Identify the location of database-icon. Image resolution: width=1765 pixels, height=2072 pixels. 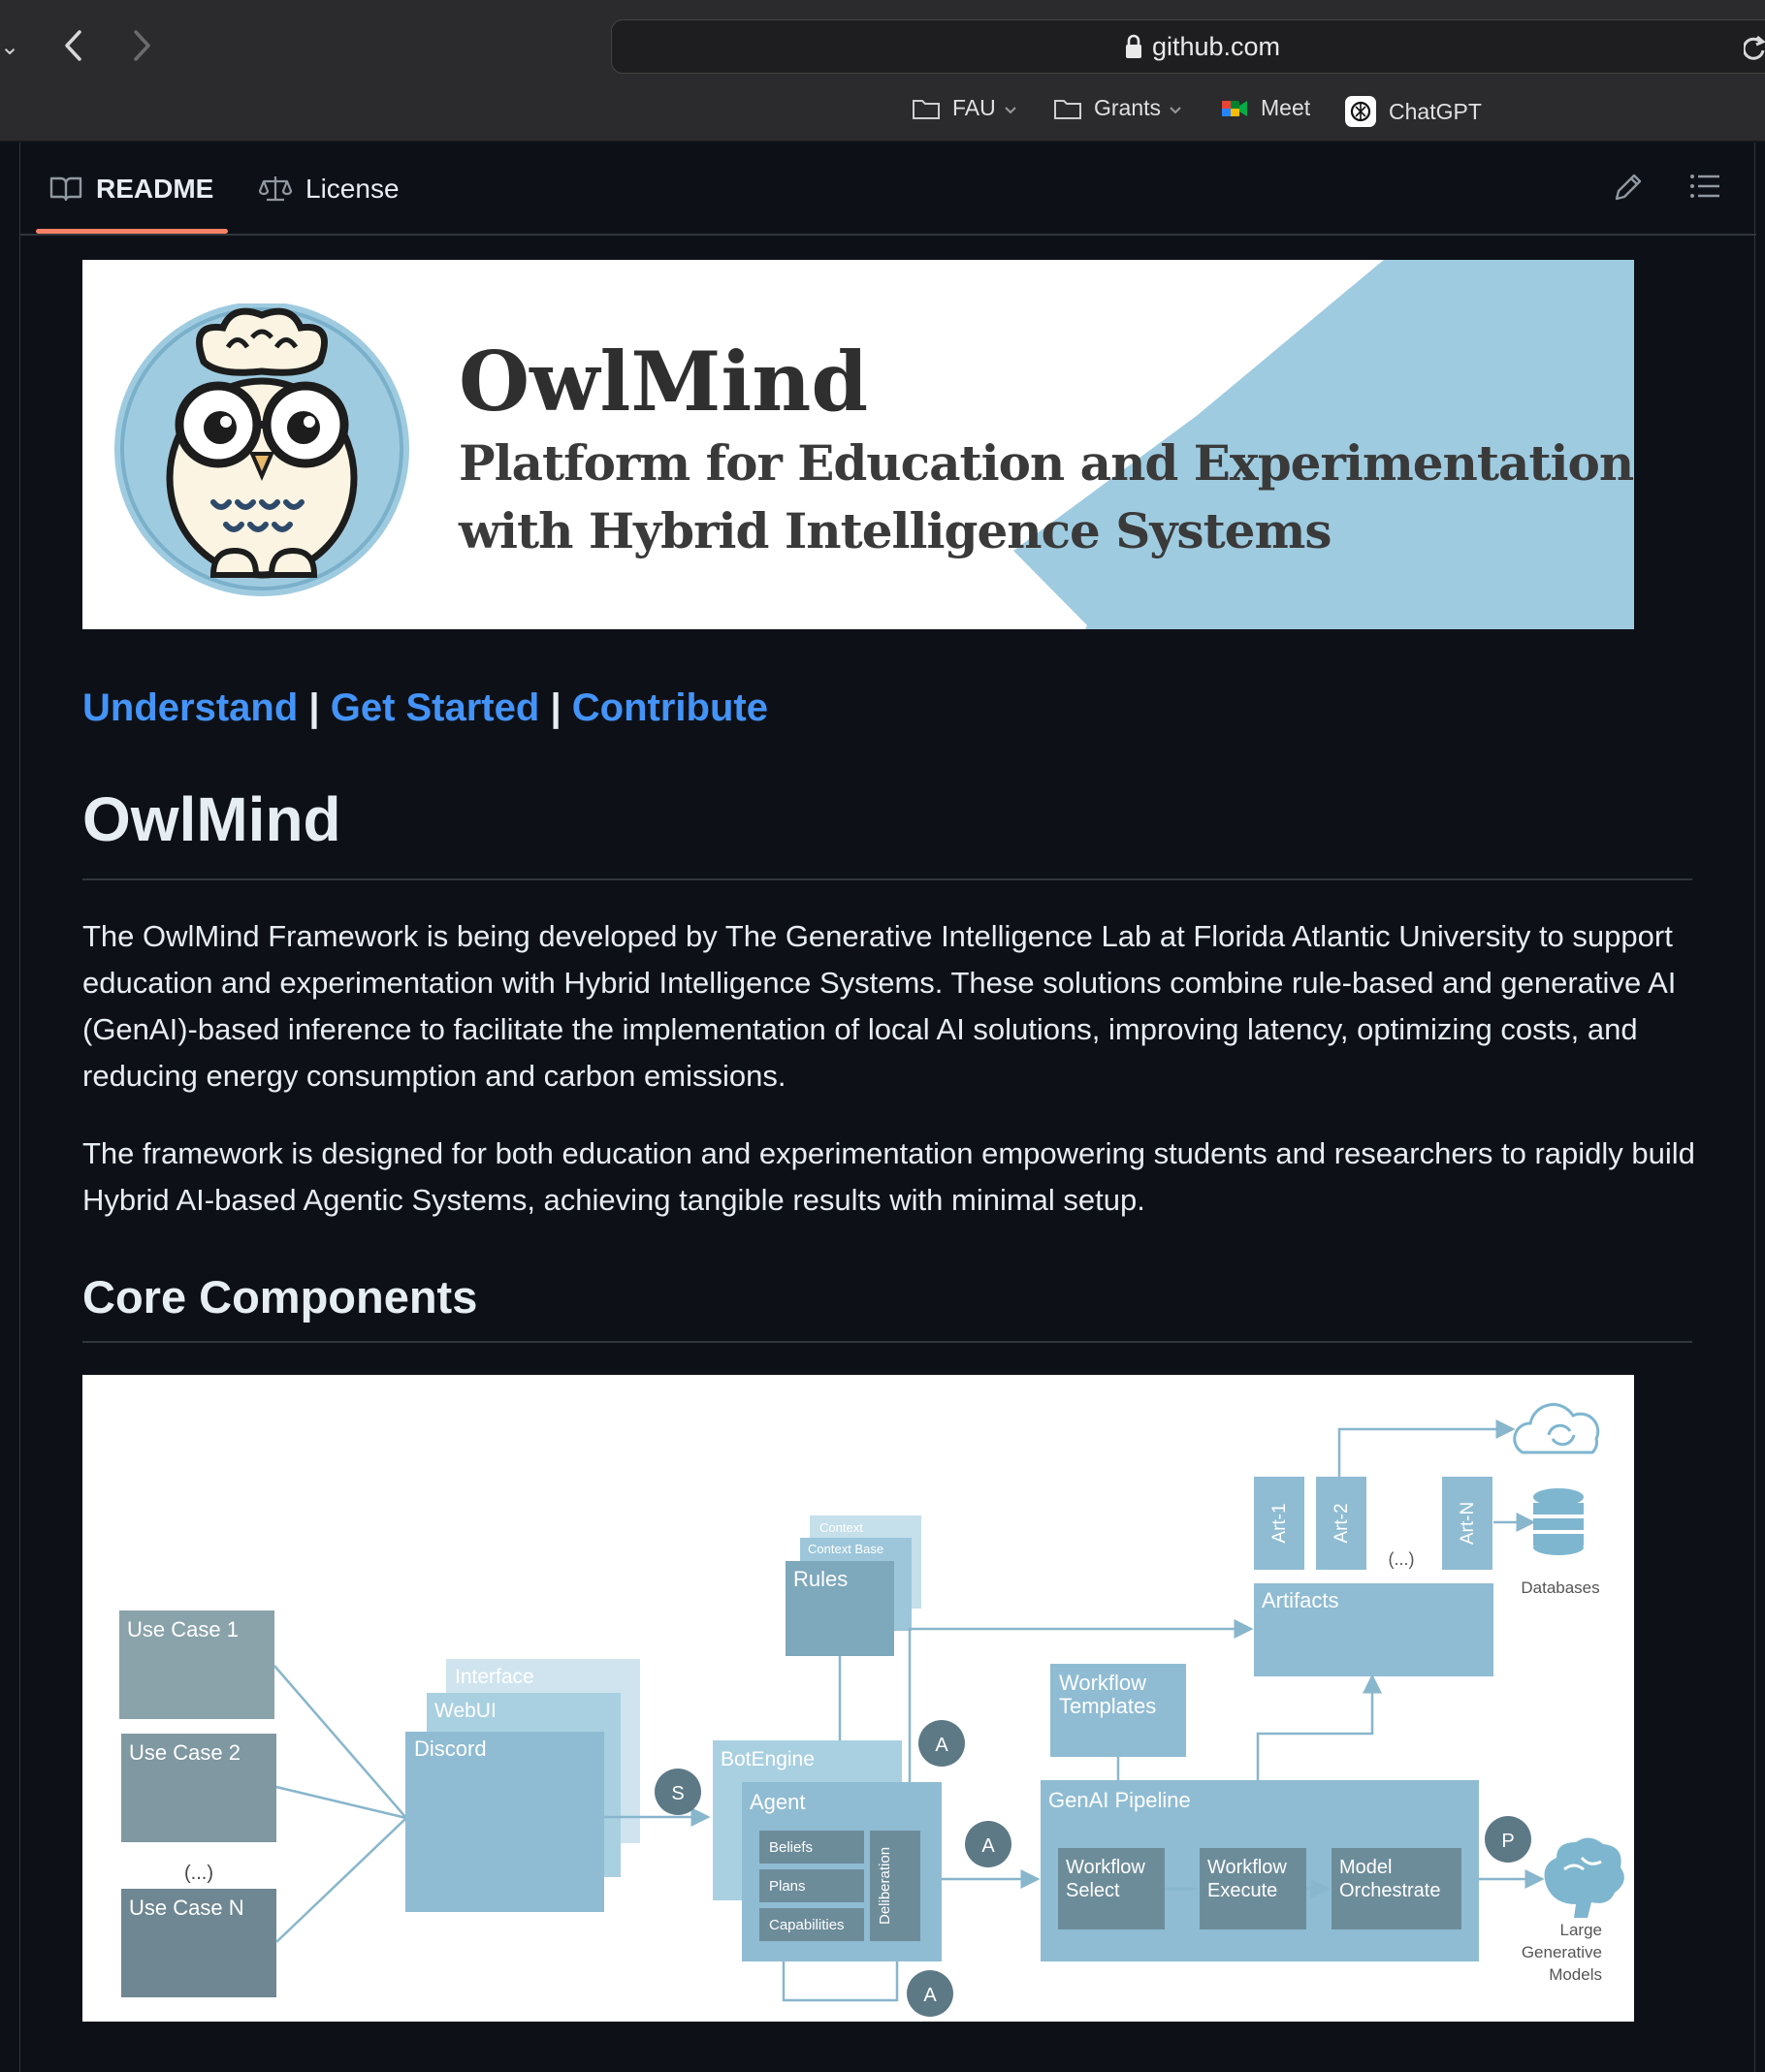
(1558, 1521).